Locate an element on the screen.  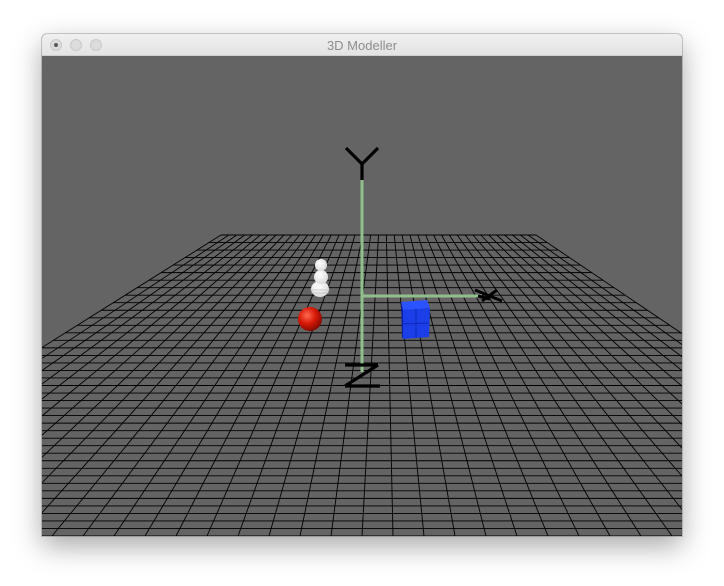
title-bar: 3D Modeller is located at coordinates (362, 45).